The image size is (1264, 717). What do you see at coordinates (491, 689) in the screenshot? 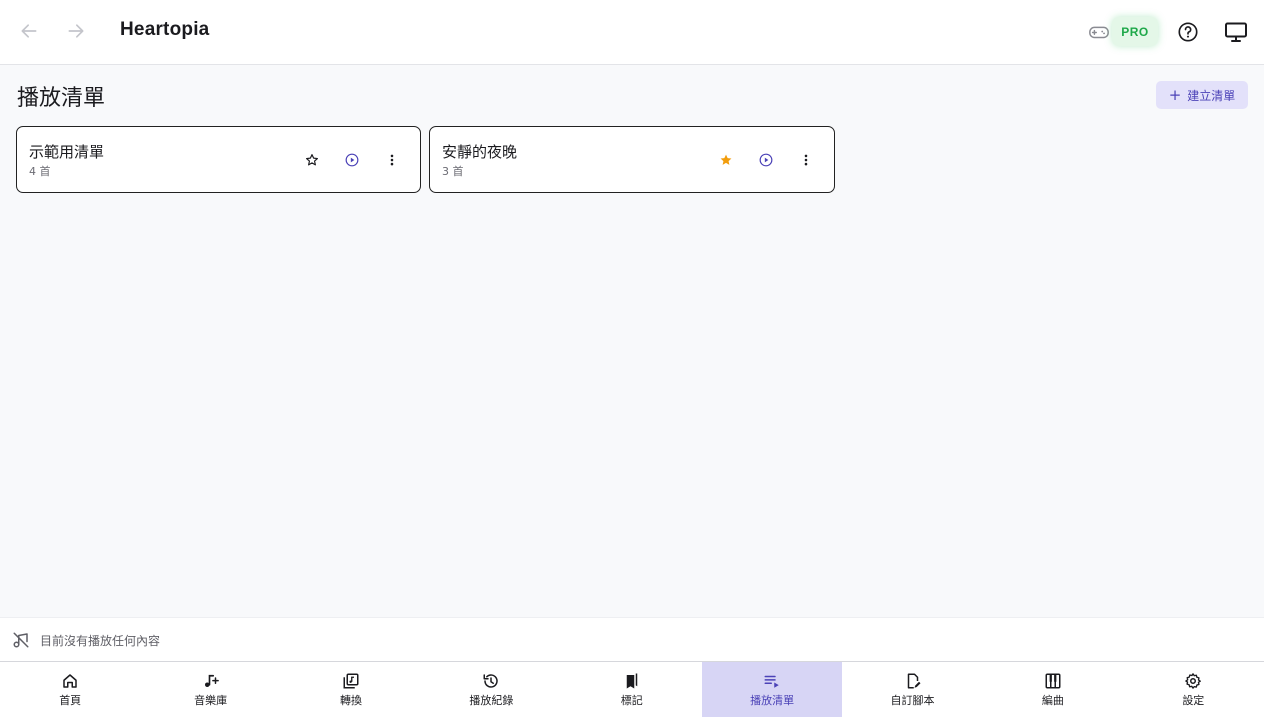
I see `nav-item-history: 播放紀錄` at bounding box center [491, 689].